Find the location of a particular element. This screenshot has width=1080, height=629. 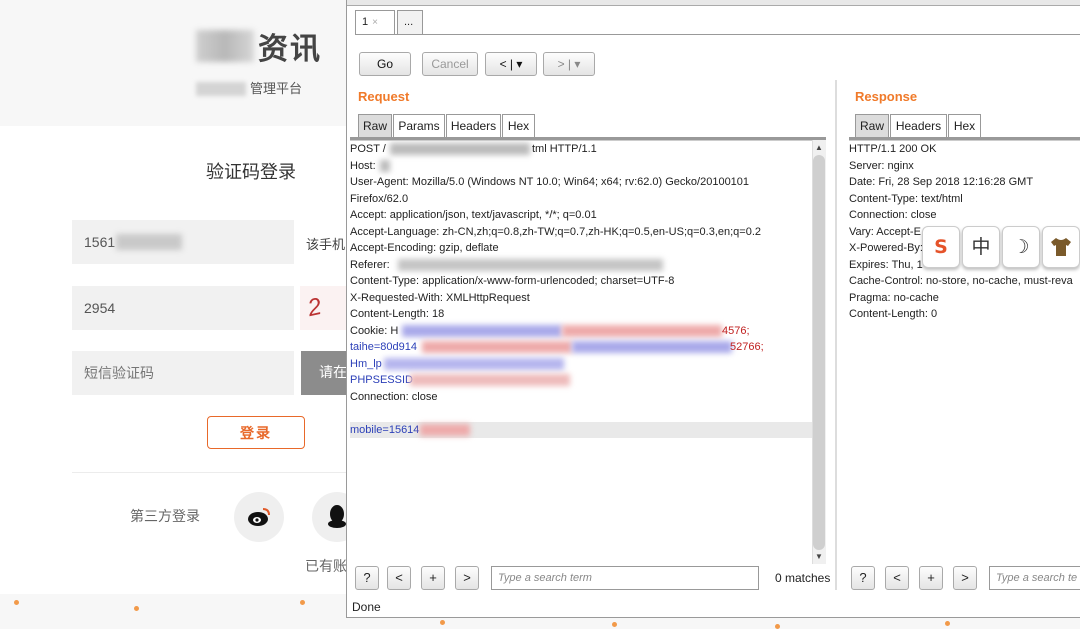

moon-icon: ☽ is located at coordinates (1021, 247).